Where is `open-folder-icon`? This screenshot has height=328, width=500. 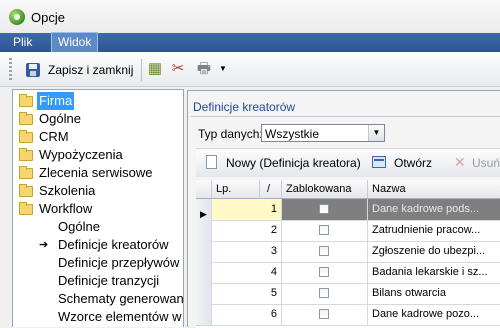
open-folder-icon is located at coordinates (26, 208).